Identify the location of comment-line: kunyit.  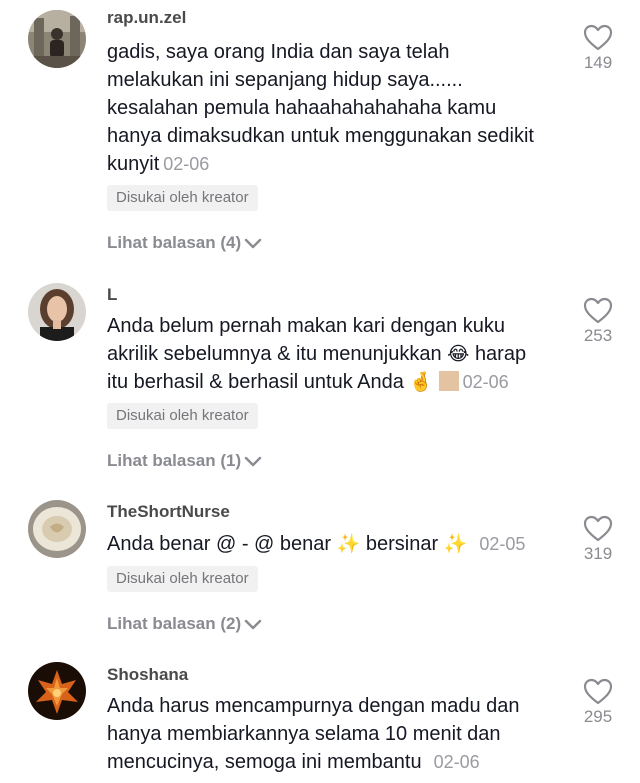
(133, 164).